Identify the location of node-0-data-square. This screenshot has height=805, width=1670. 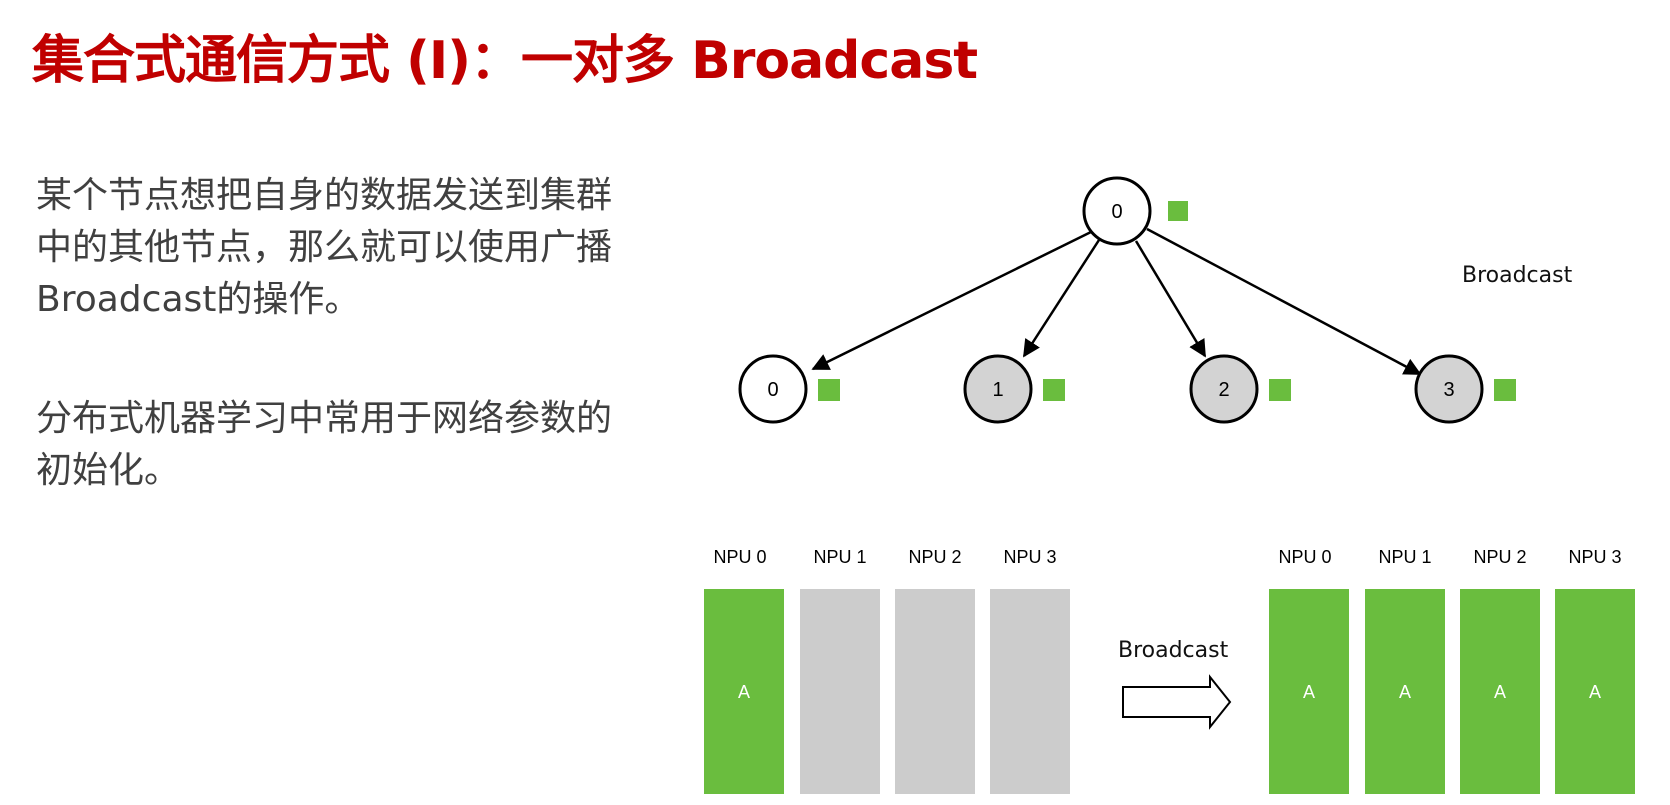
(829, 390).